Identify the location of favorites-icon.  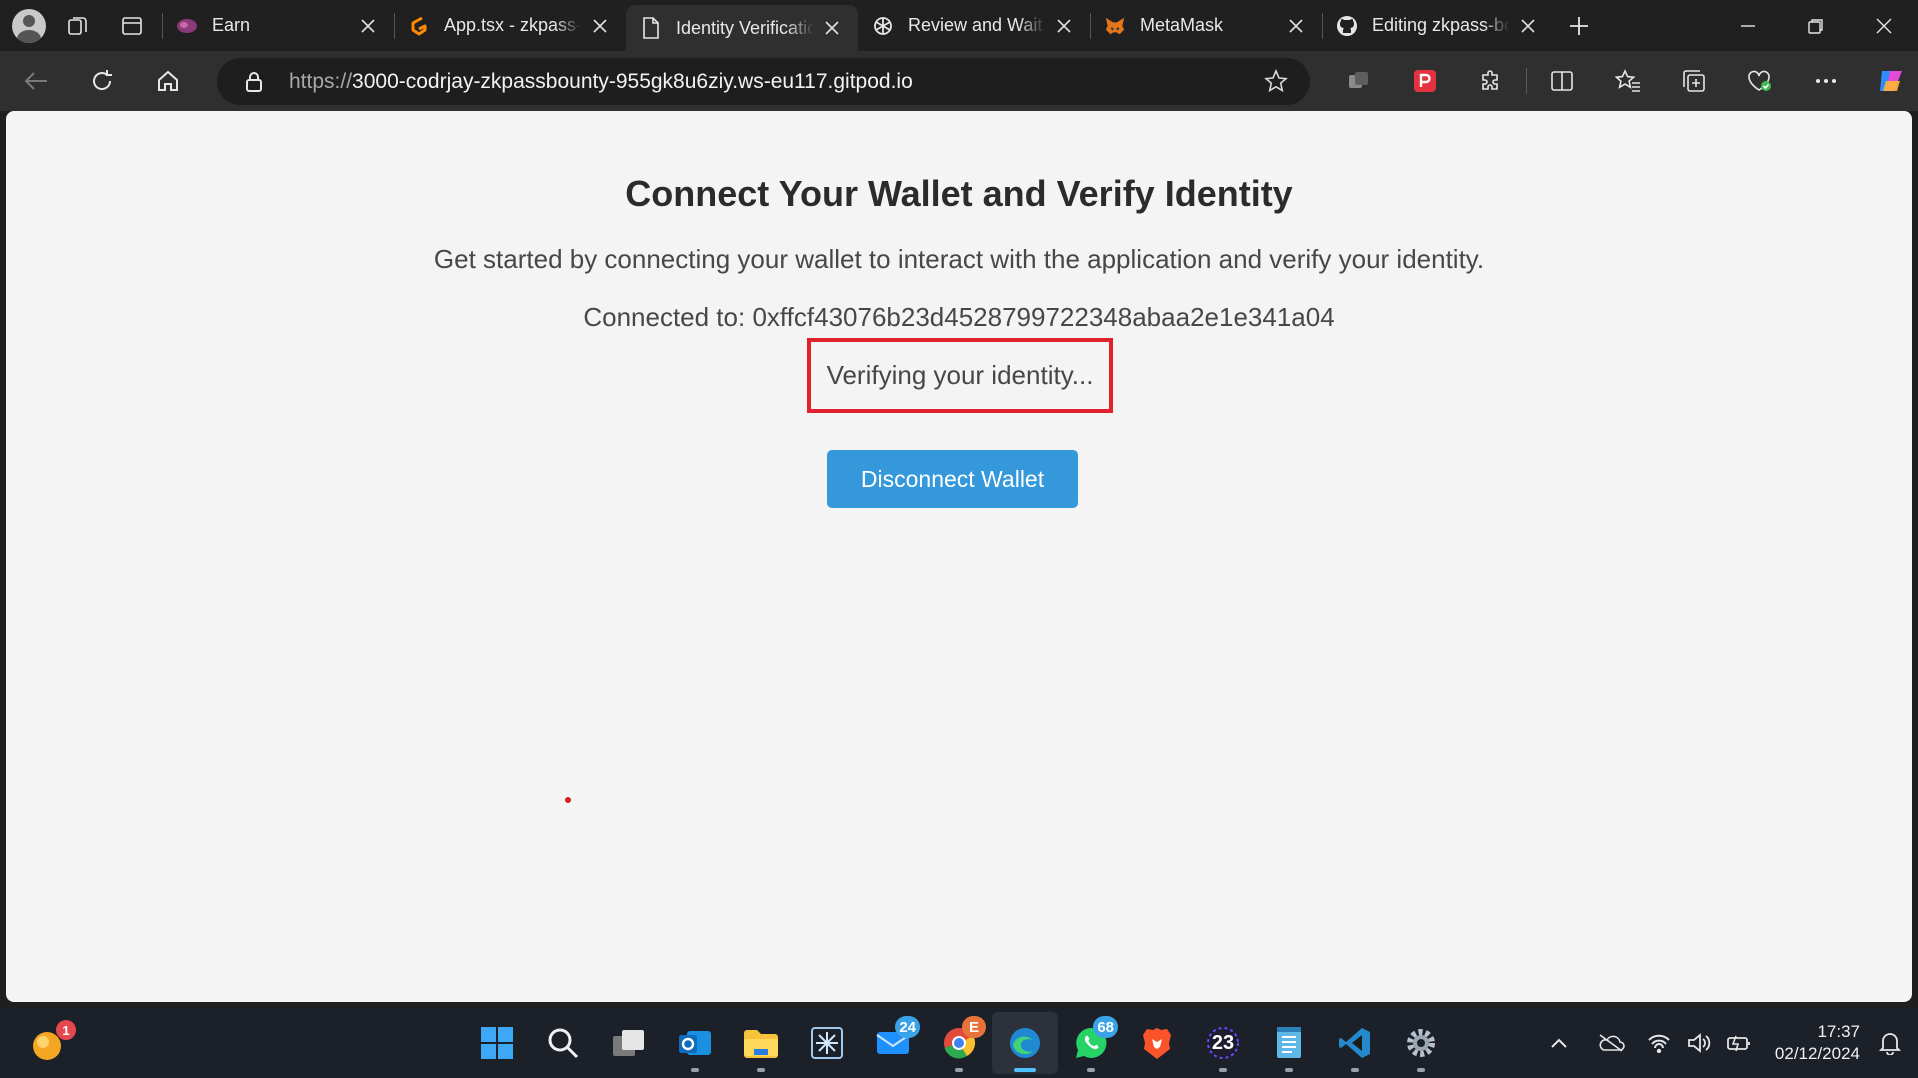
(1628, 81).